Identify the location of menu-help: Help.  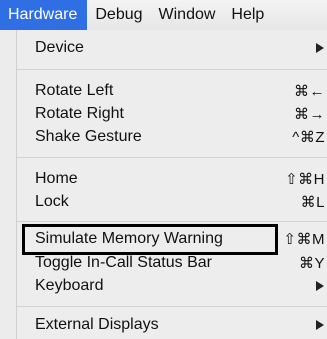
(247, 15).